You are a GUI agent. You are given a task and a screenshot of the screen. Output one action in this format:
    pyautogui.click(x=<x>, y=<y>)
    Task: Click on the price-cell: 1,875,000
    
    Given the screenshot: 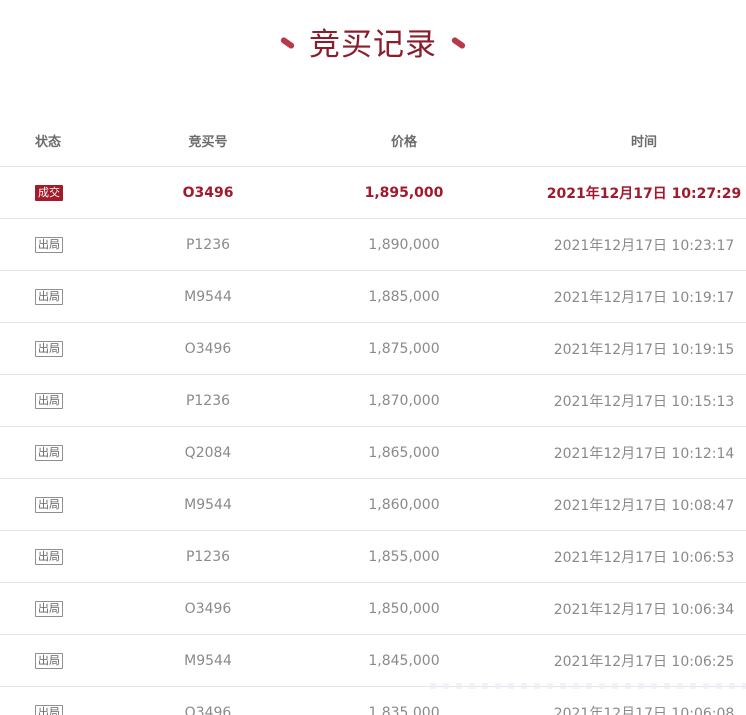 What is the action you would take?
    pyautogui.click(x=404, y=348)
    